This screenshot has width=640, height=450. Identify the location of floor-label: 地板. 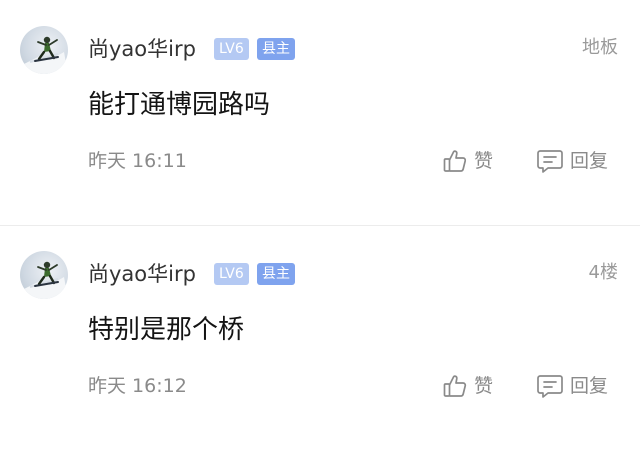
(600, 47).